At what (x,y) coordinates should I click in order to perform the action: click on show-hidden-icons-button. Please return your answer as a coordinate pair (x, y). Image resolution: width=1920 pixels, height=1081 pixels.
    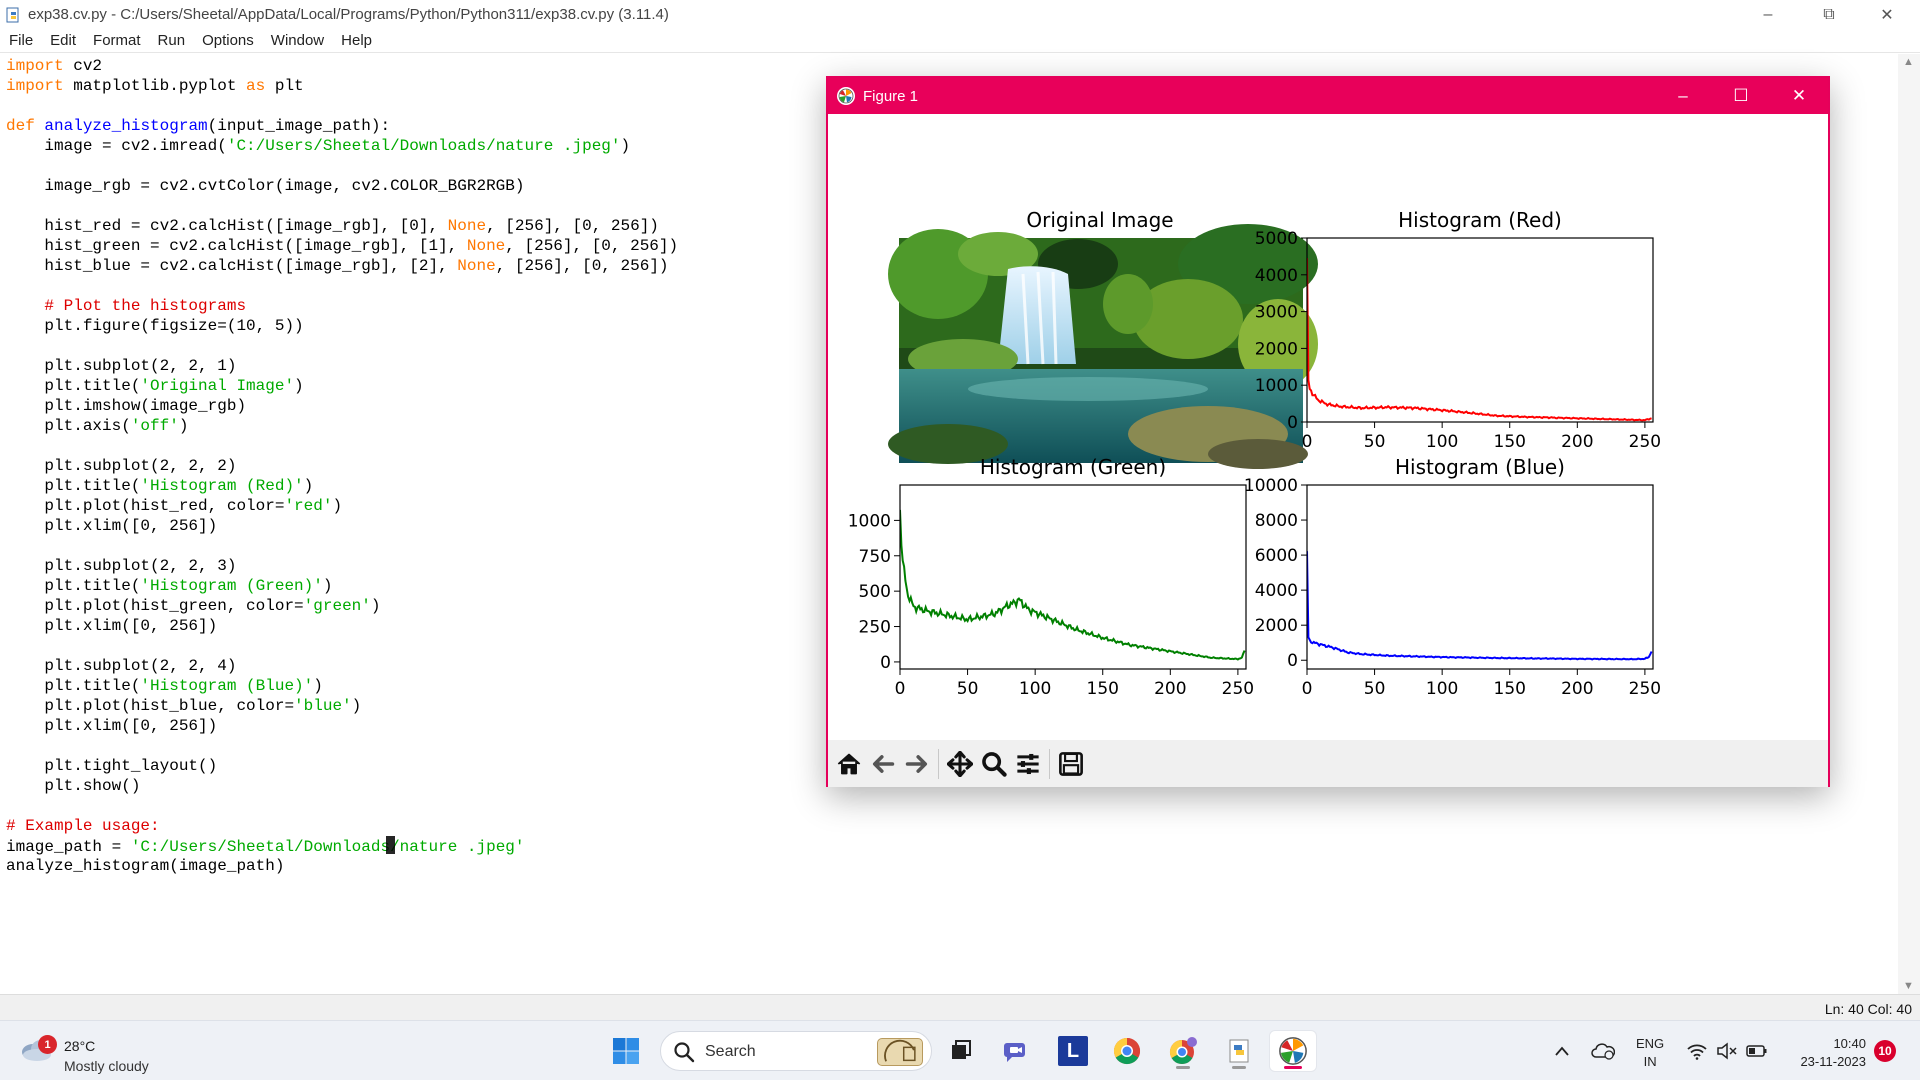
    Looking at the image, I should click on (1562, 1051).